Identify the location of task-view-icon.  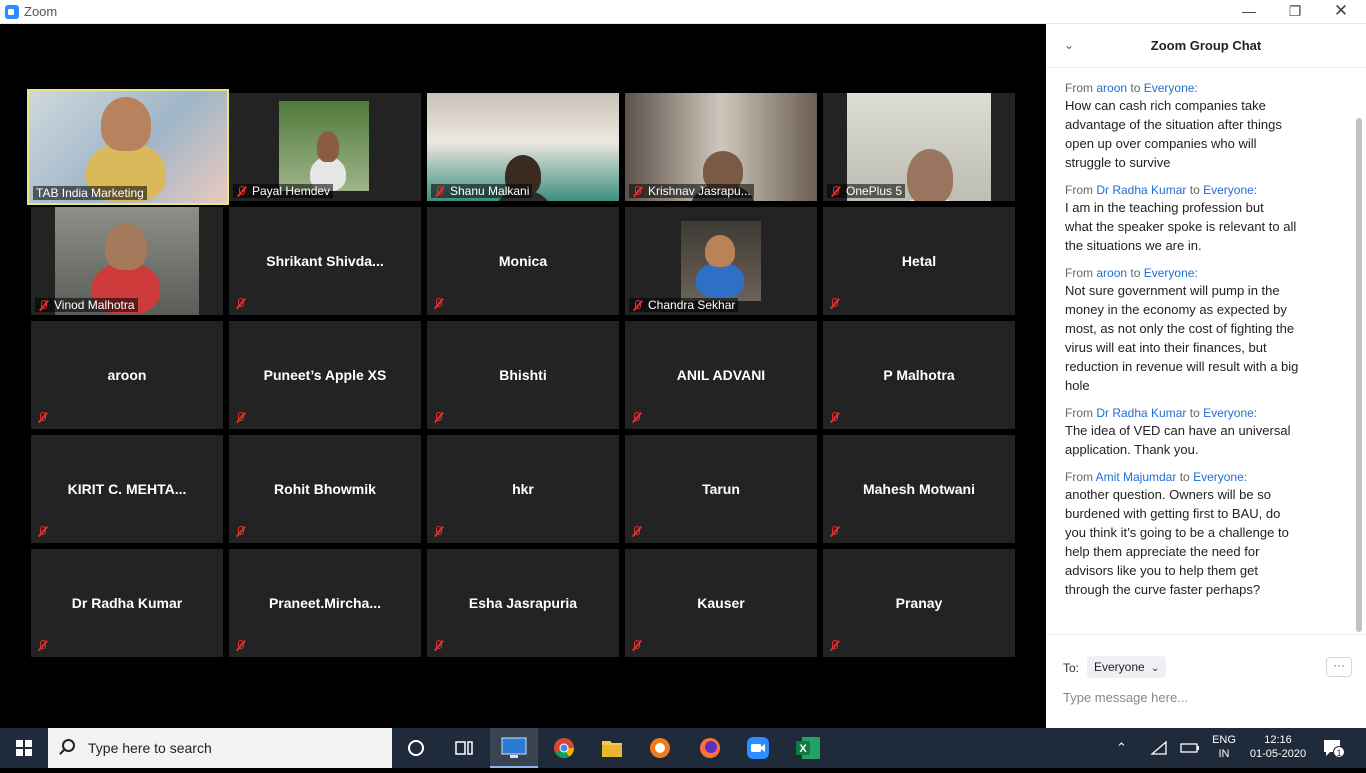
(464, 748).